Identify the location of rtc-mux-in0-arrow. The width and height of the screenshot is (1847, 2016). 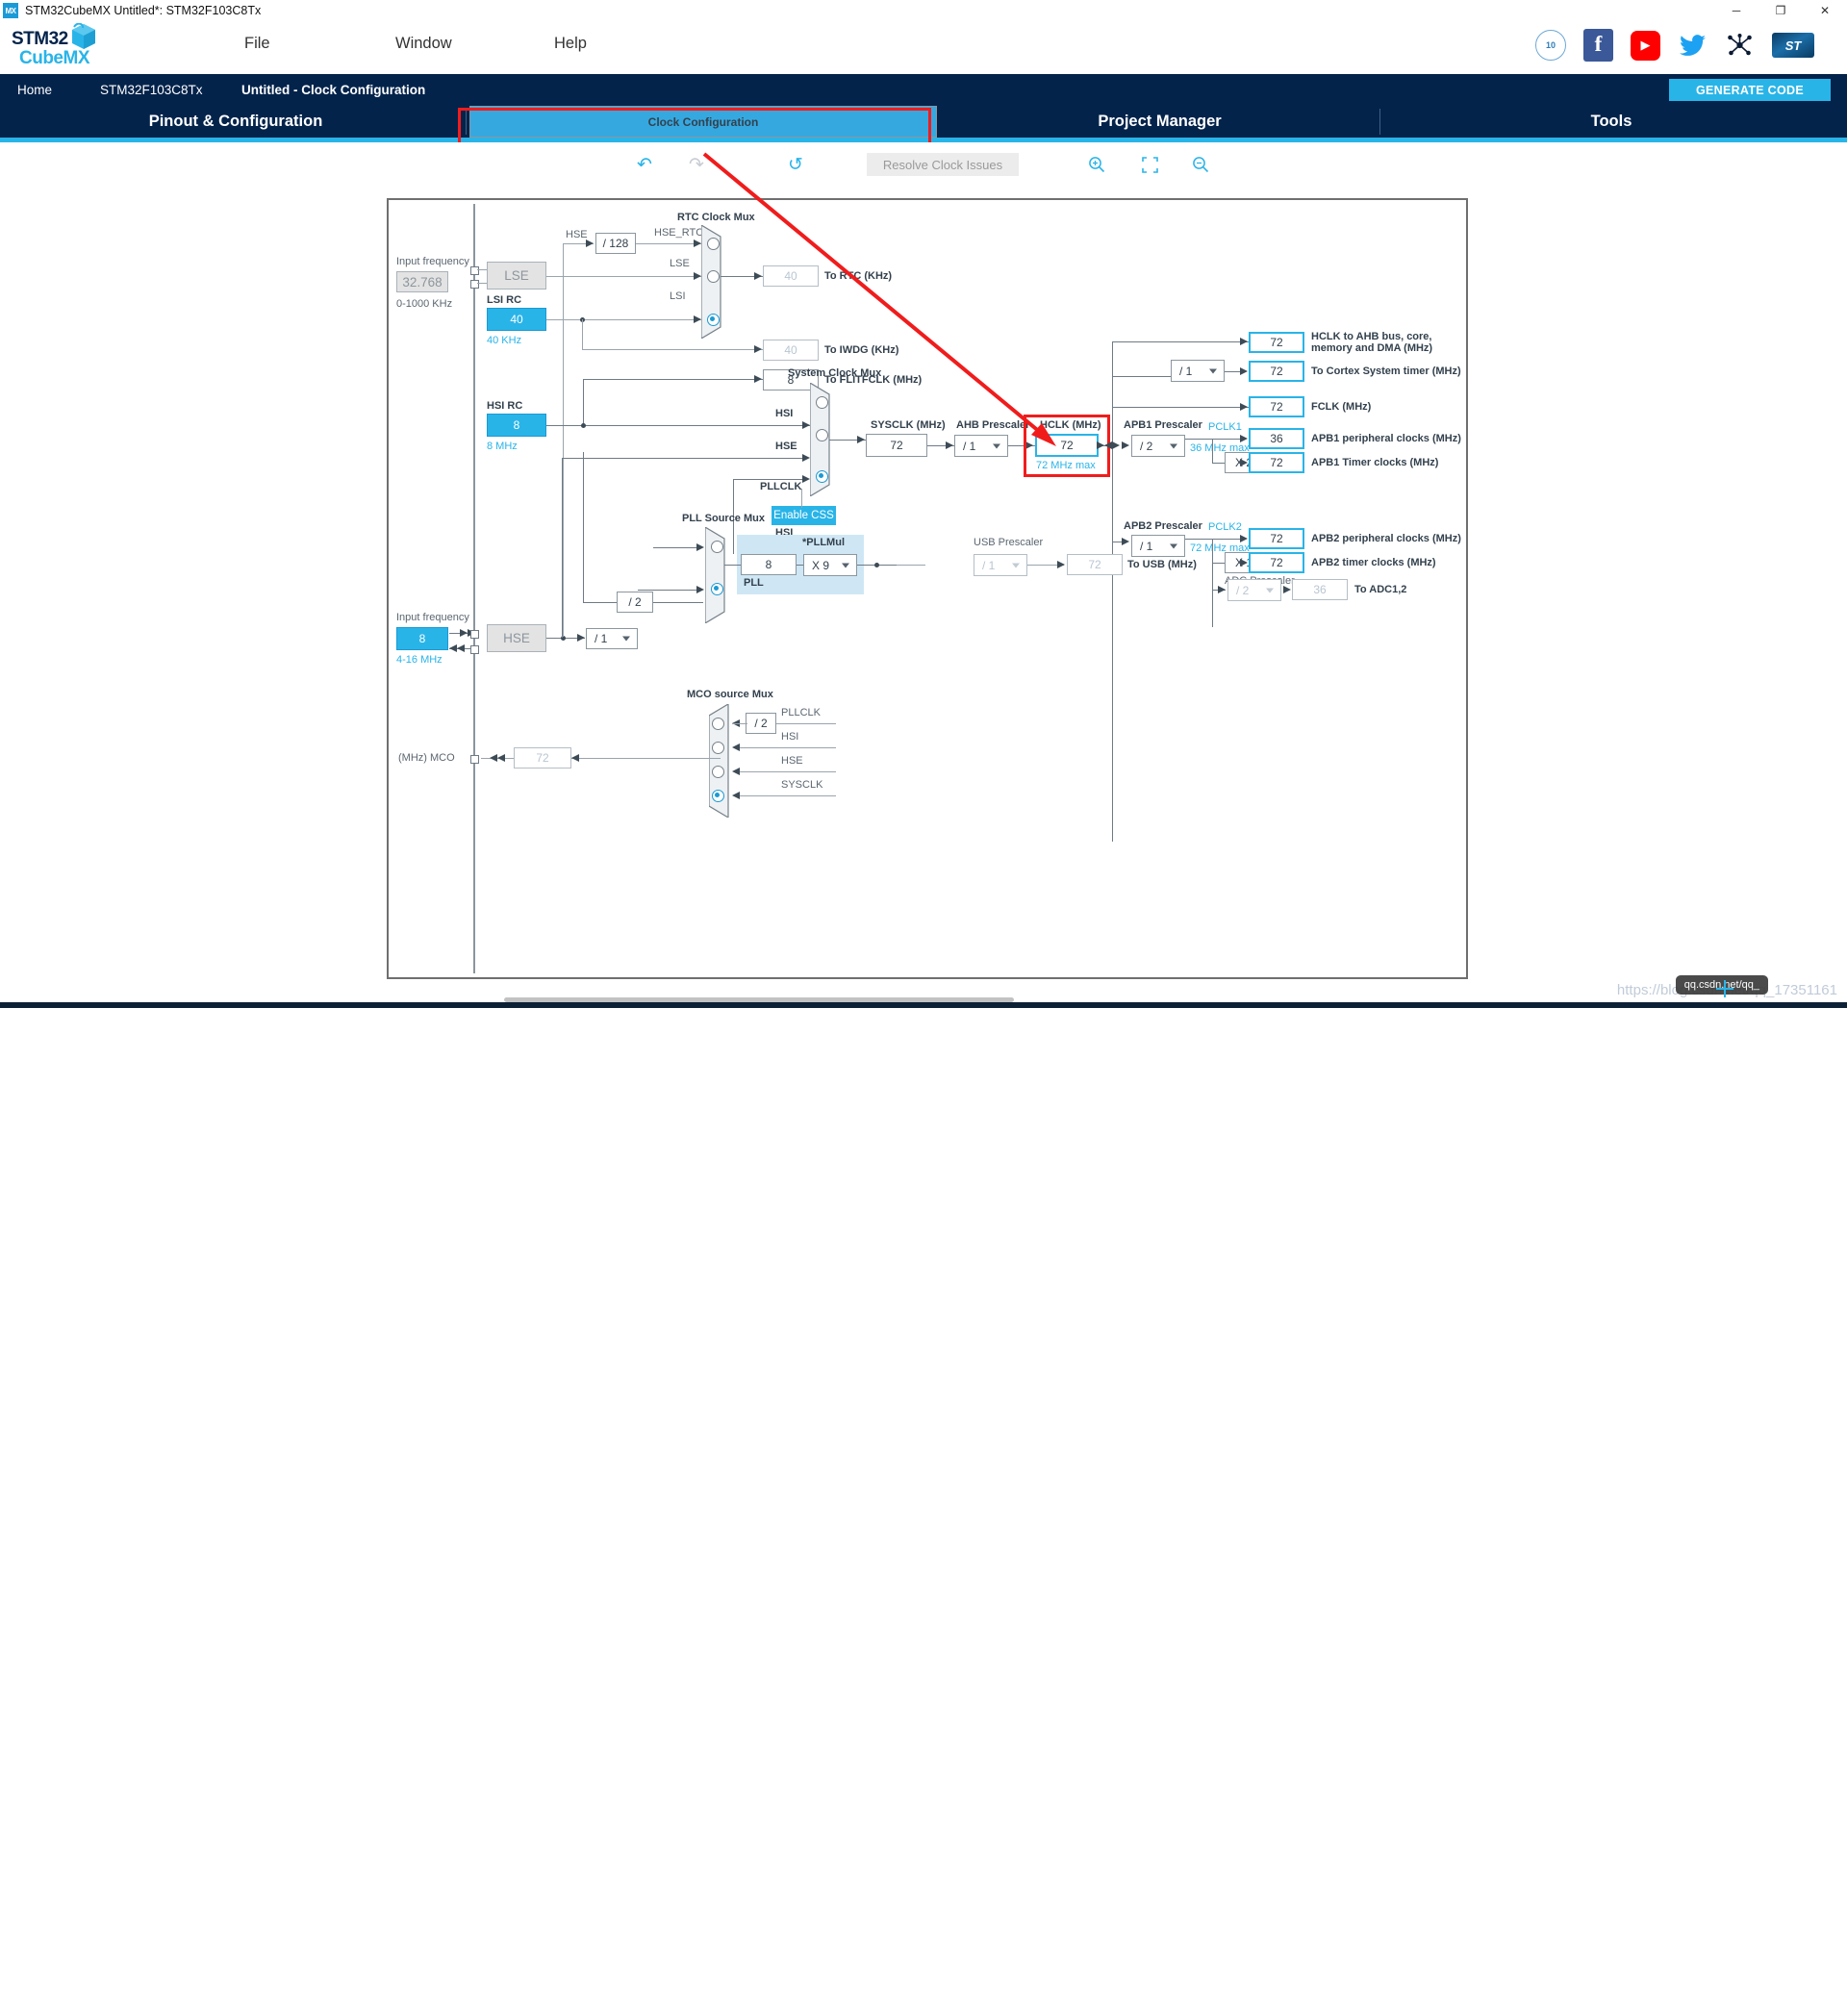
(698, 243).